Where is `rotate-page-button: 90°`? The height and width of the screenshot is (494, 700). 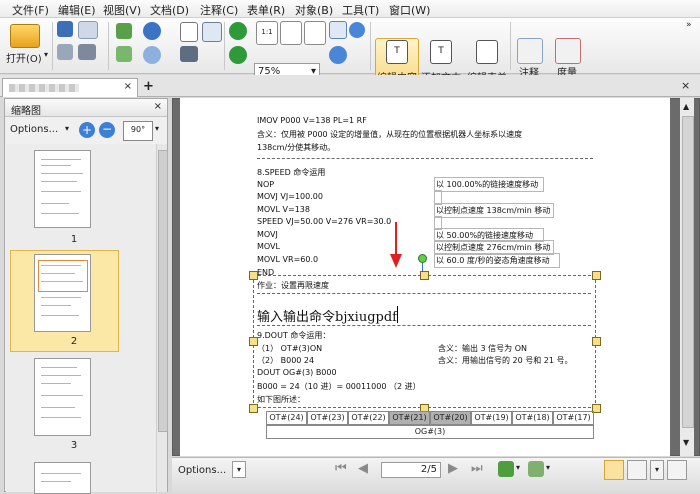
rotate-page-button: 90° is located at coordinates (138, 131).